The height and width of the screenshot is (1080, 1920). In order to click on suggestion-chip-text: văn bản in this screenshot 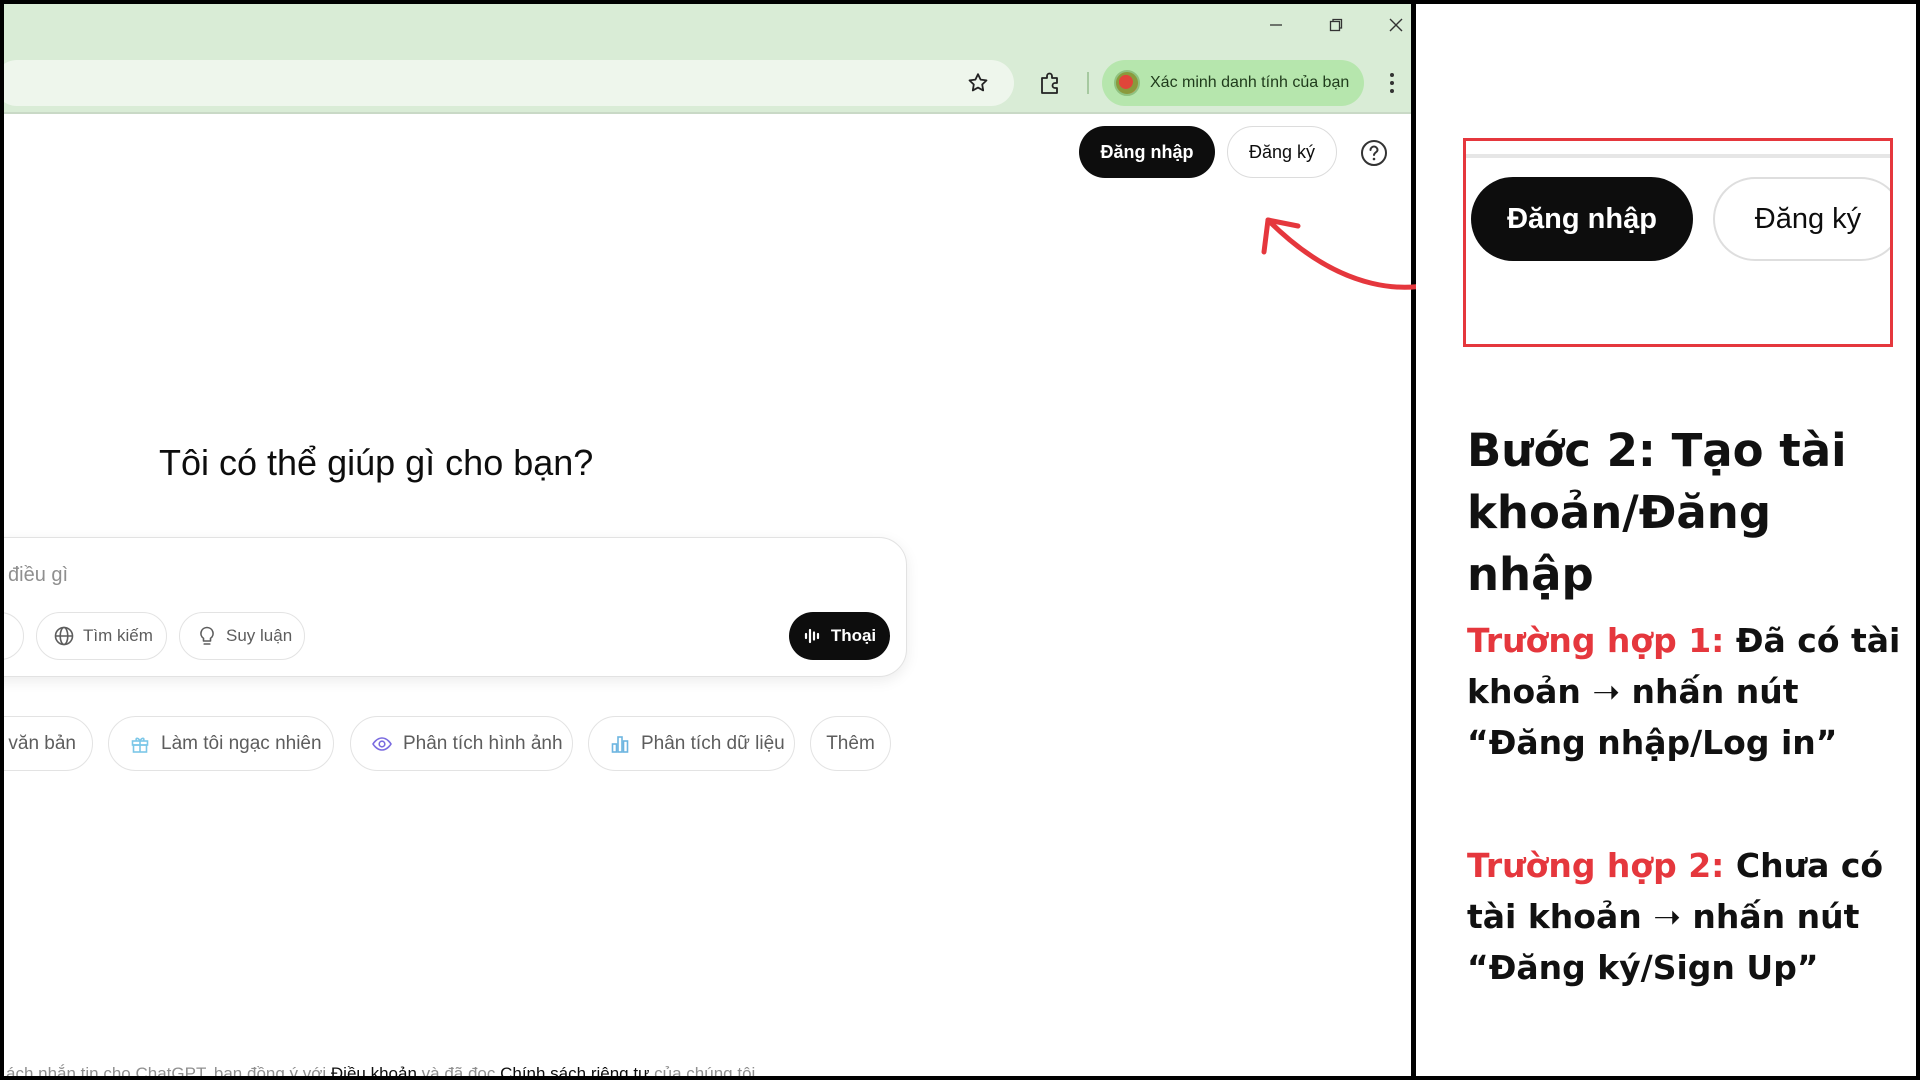, I will do `click(48, 743)`.